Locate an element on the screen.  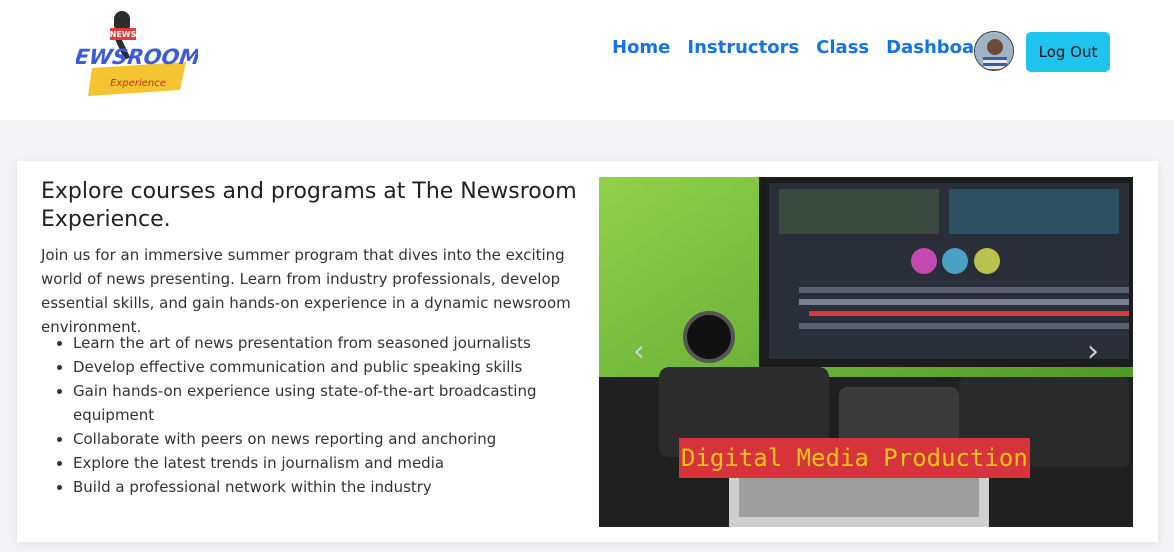
newsroom-logo: NEWS NEWSROOM Experience is located at coordinates (129, 52).